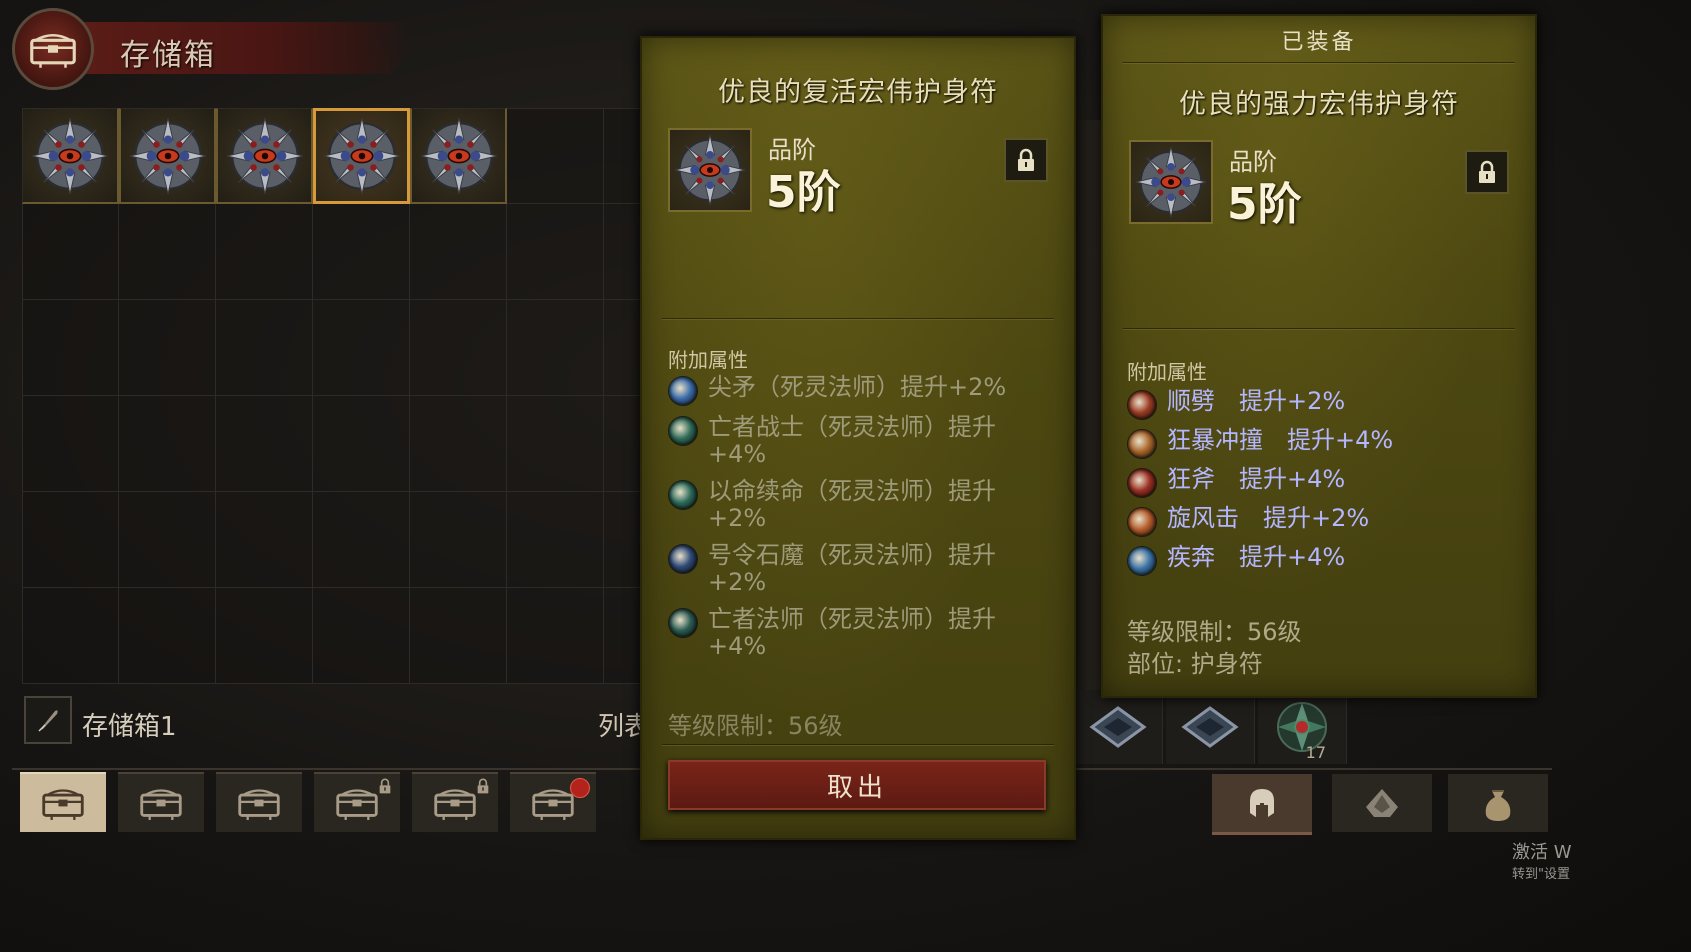 Image resolution: width=1691 pixels, height=952 pixels. Describe the element at coordinates (212, 49) in the screenshot. I see `stash-header: 存储箱` at that location.